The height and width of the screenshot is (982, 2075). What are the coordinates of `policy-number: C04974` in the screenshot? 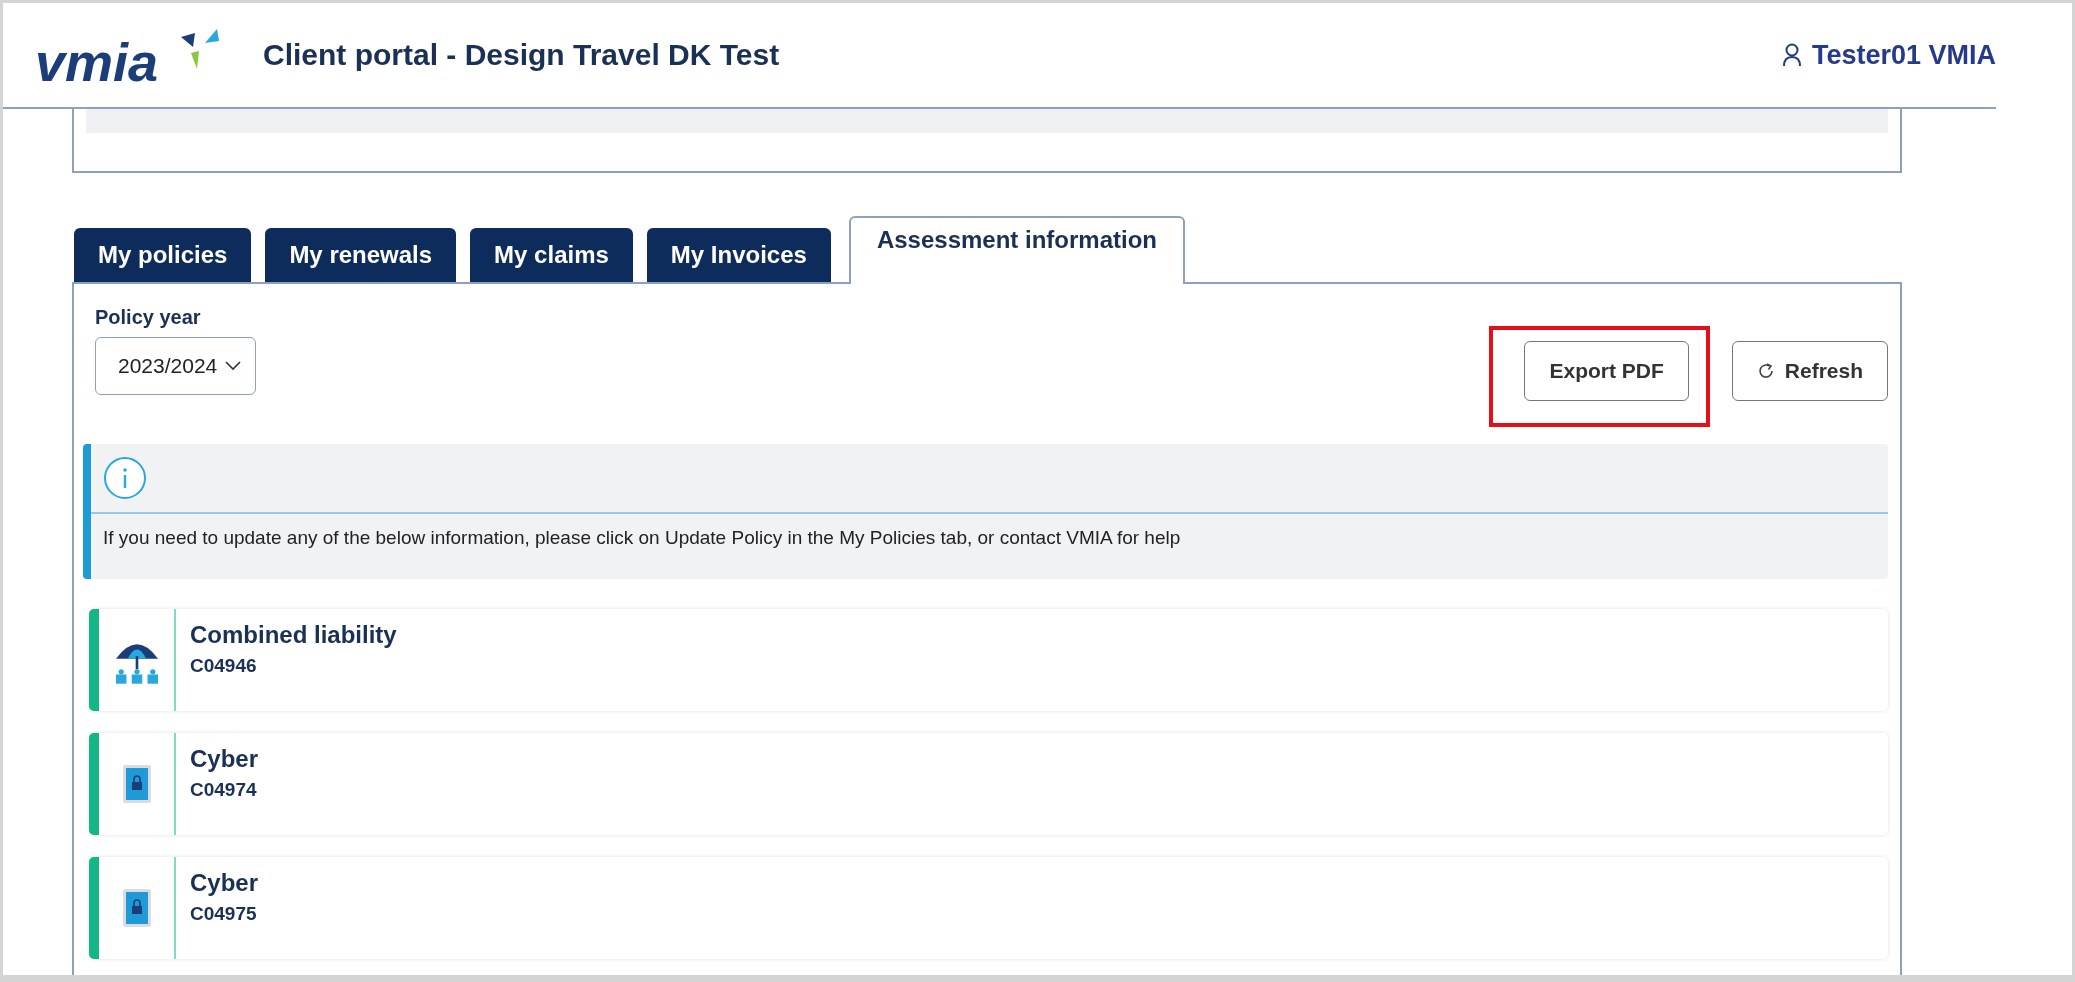 It's located at (224, 790).